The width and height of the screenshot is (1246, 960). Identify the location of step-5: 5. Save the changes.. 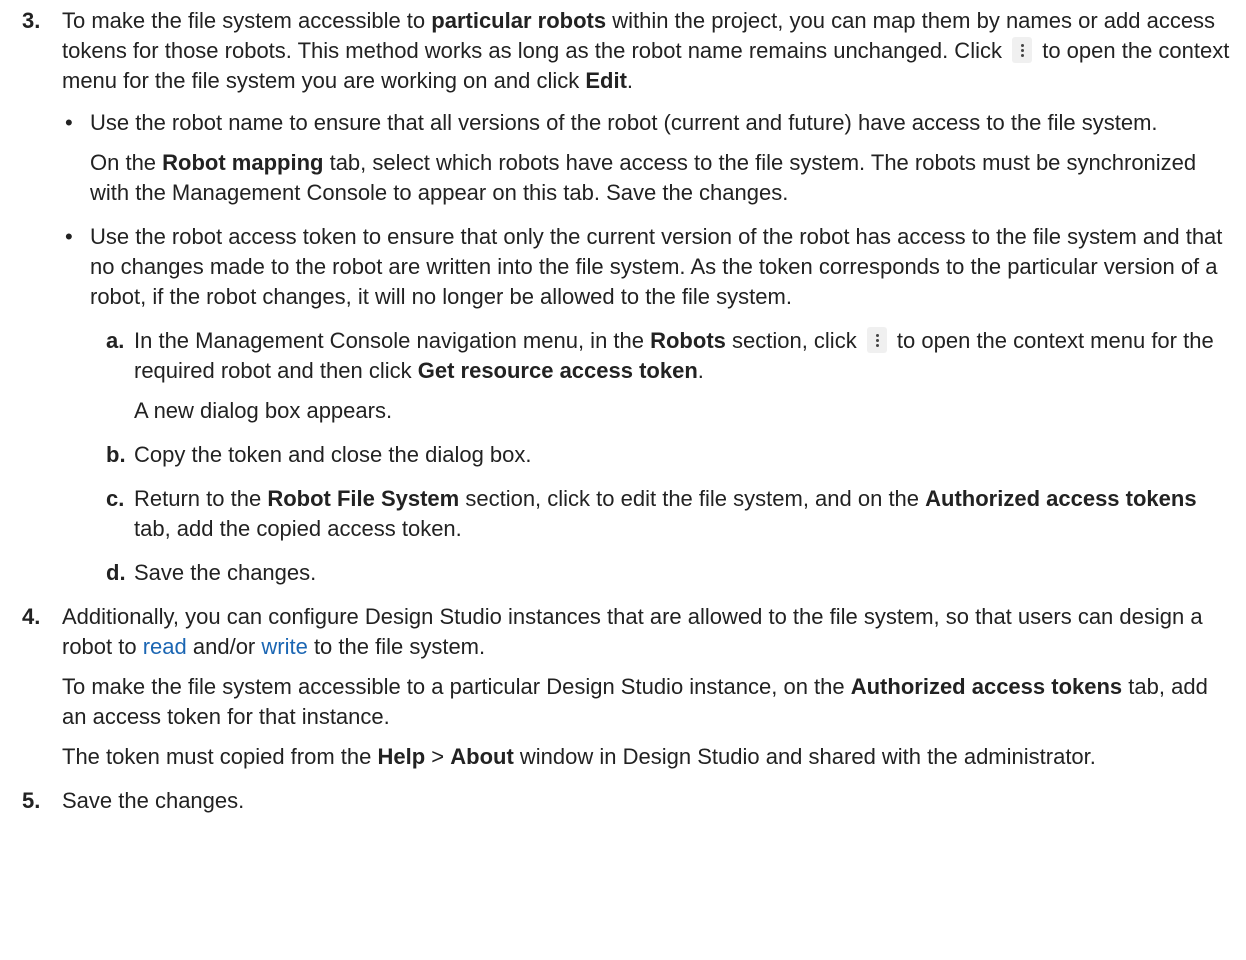
(623, 801).